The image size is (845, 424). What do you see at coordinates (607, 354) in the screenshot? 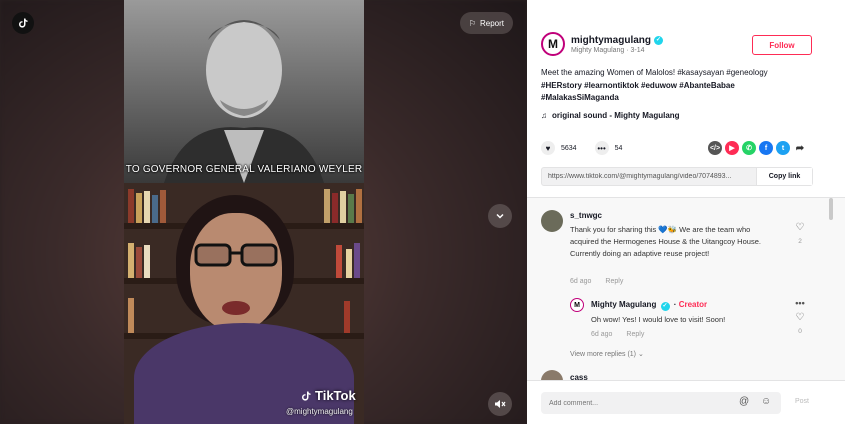
I see `view-more-replies: View more replies (1) ⌄` at bounding box center [607, 354].